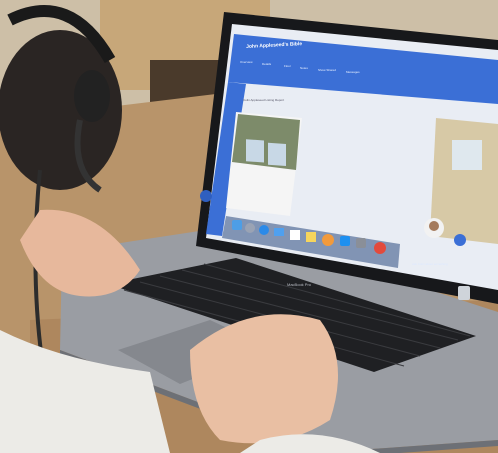  Describe the element at coordinates (237, 225) in the screenshot. I see `finder-icon` at that location.